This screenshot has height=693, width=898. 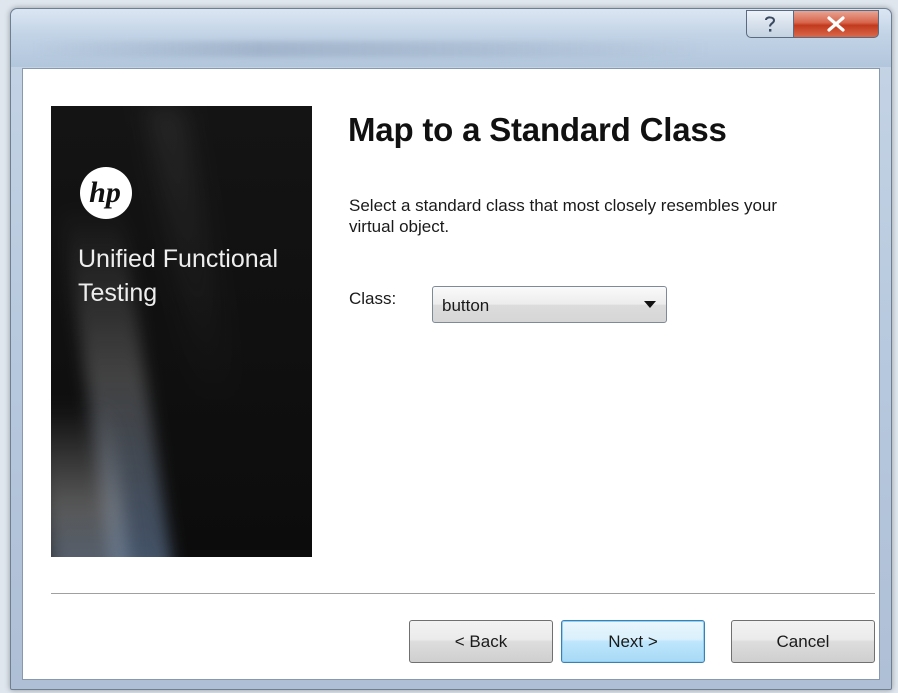 What do you see at coordinates (451, 38) in the screenshot?
I see `title-bar` at bounding box center [451, 38].